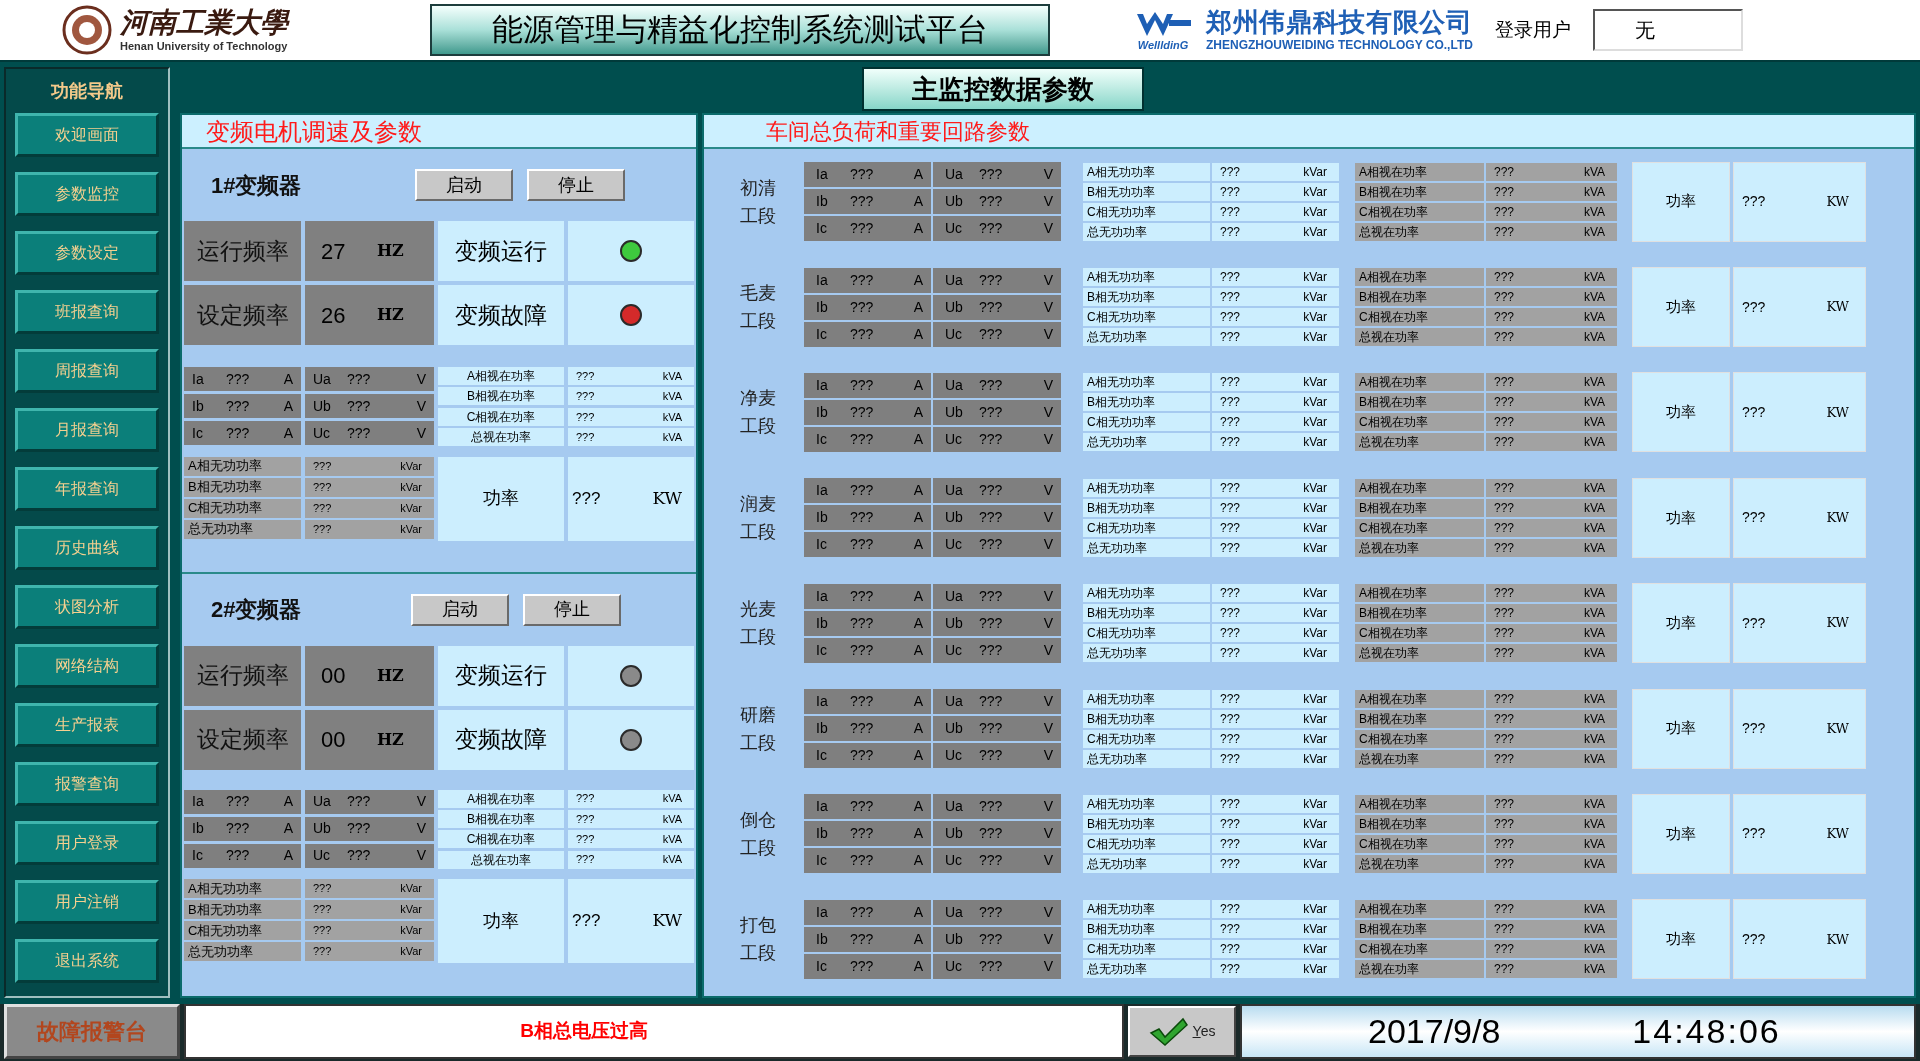 This screenshot has height=1061, width=1920. Describe the element at coordinates (1667, 30) in the screenshot. I see `login-user-field: 无` at that location.